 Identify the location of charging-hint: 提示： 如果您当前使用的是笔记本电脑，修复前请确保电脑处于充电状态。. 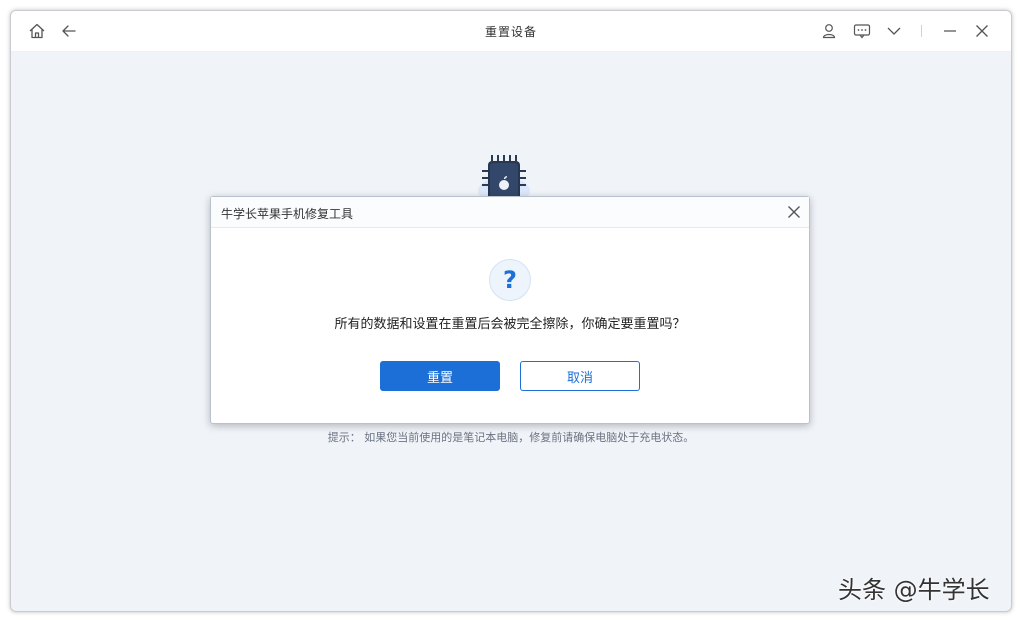
(511, 437).